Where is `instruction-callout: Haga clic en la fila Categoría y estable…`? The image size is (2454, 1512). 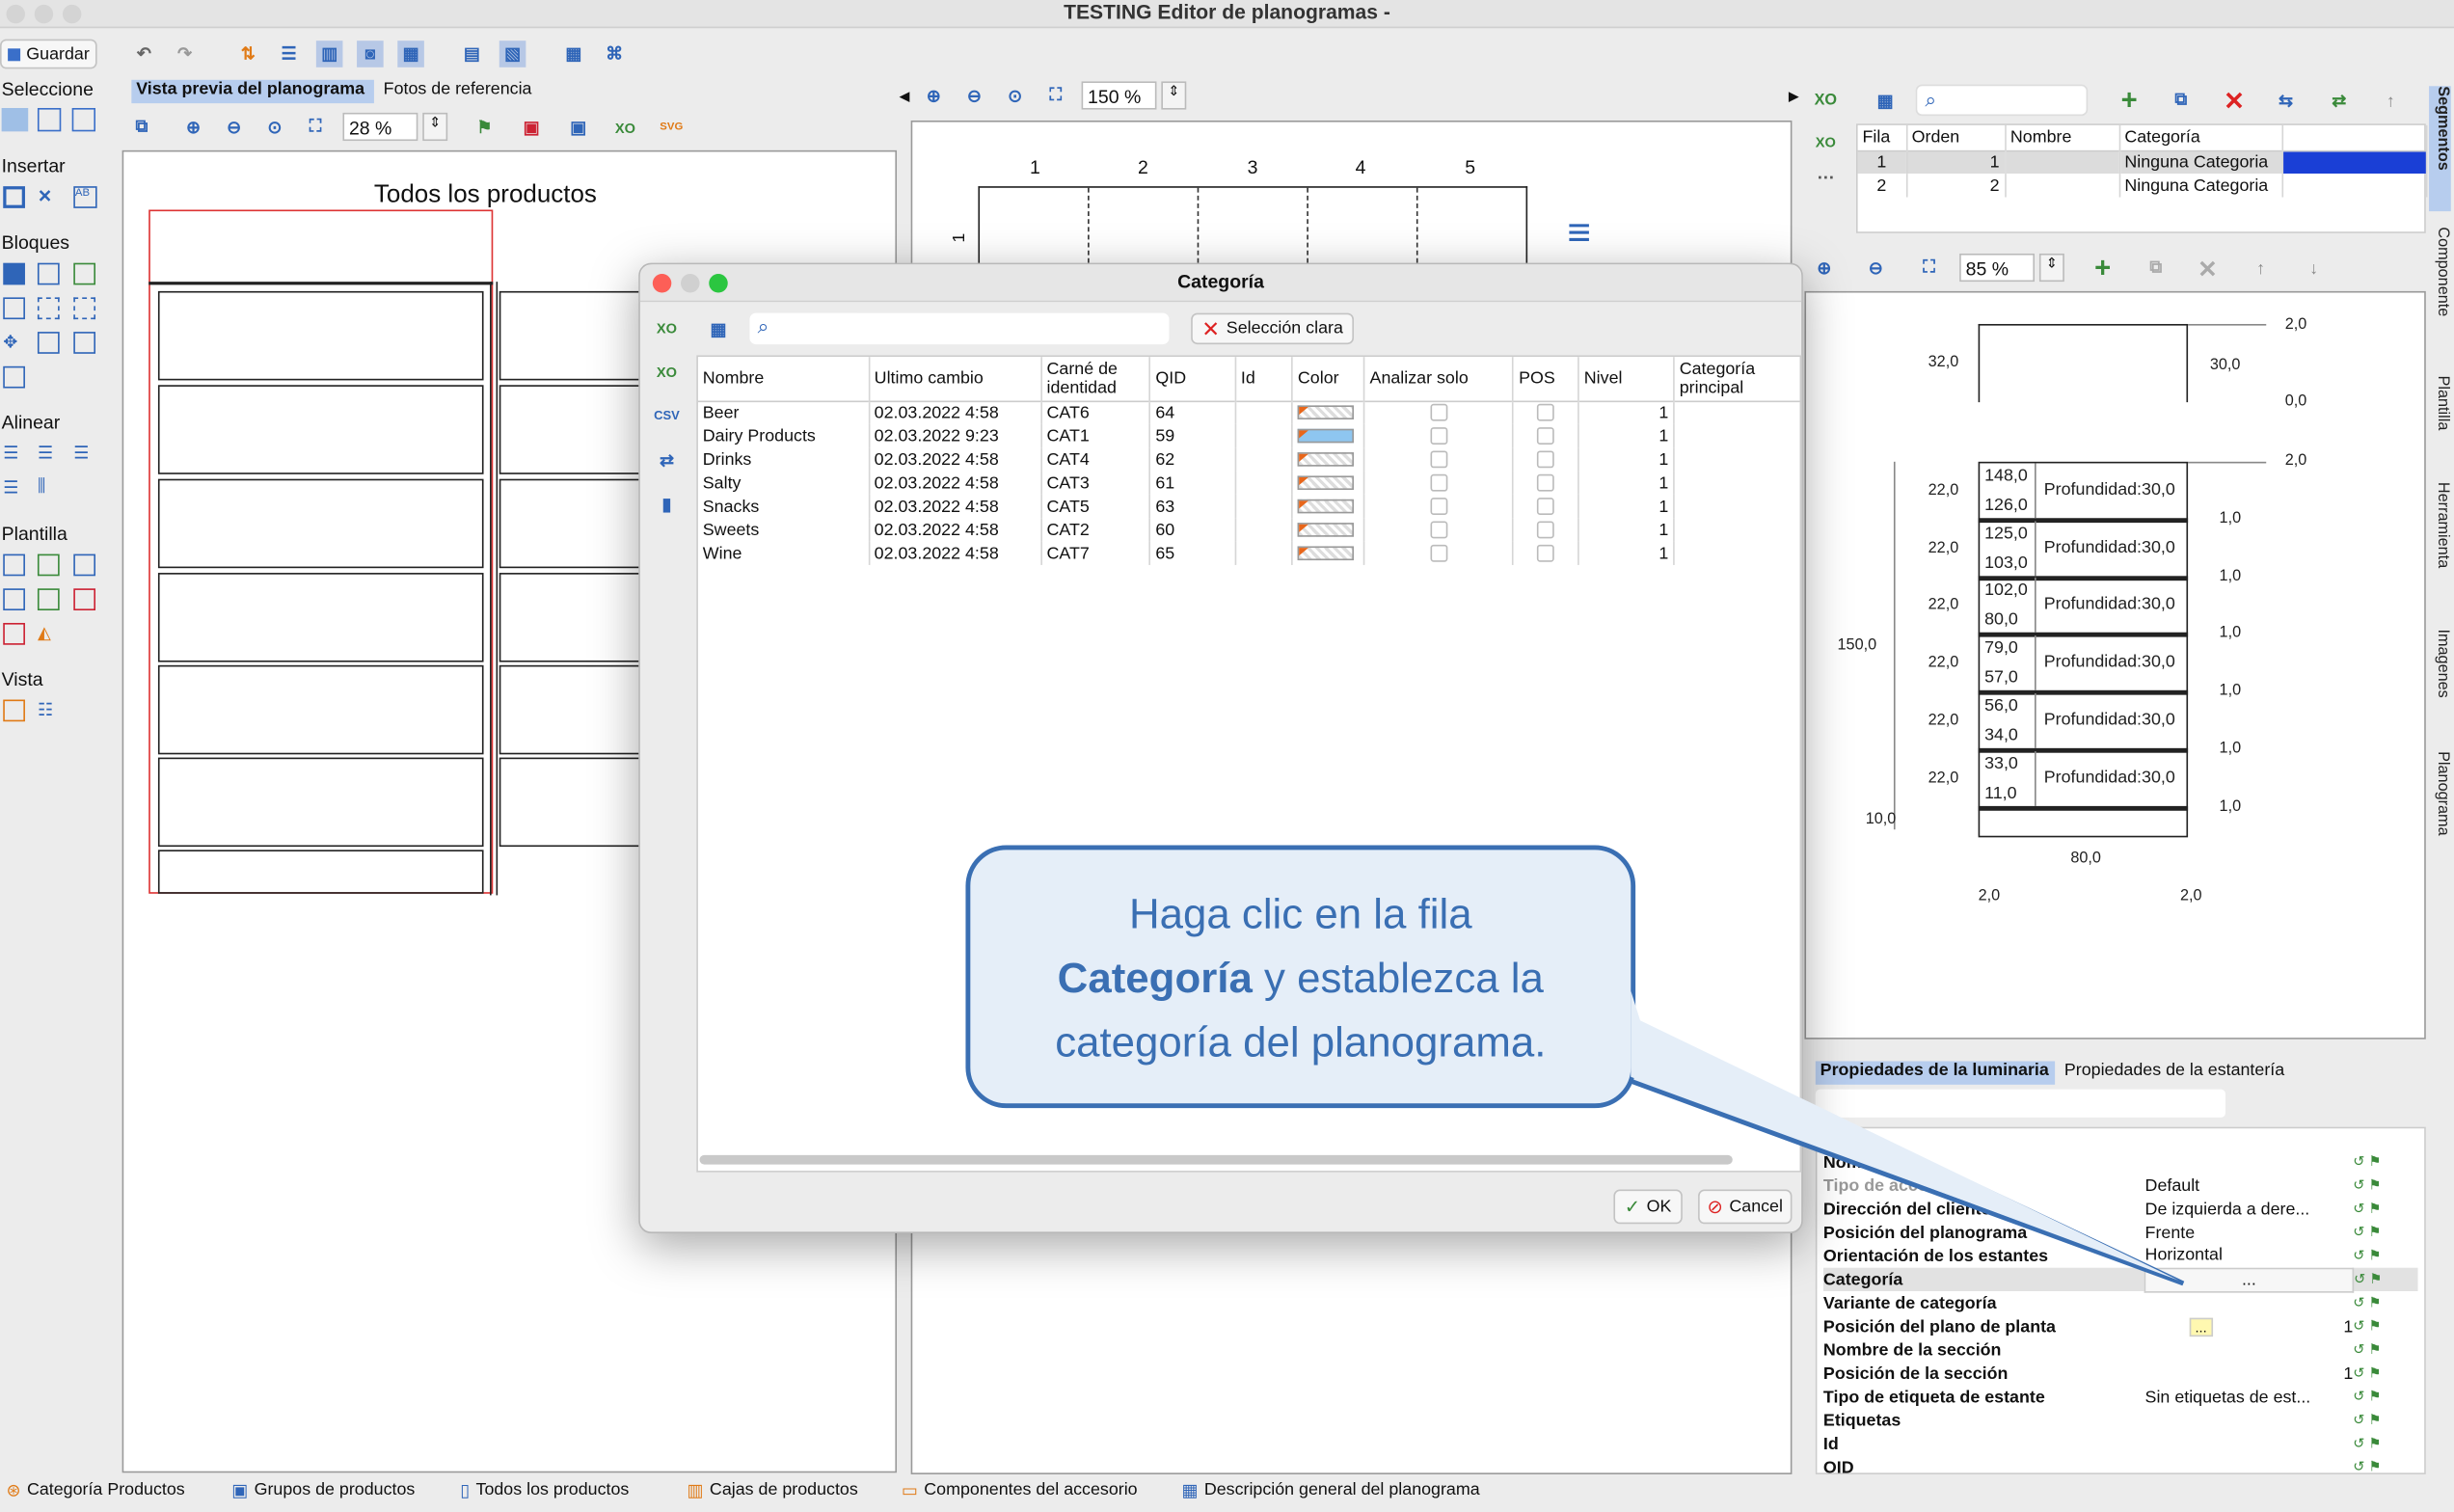 instruction-callout: Haga clic en la fila Categoría y estable… is located at coordinates (1301, 977).